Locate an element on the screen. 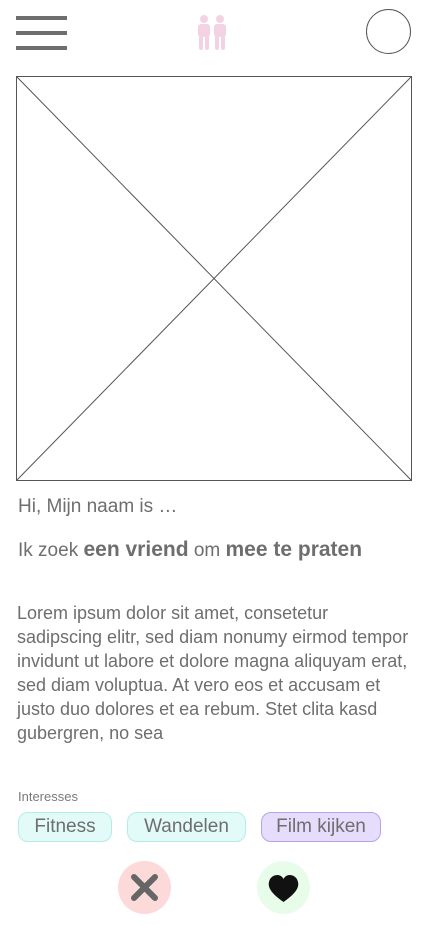 The width and height of the screenshot is (428, 926). seek-emphasis-1: een vriend is located at coordinates (136, 549).